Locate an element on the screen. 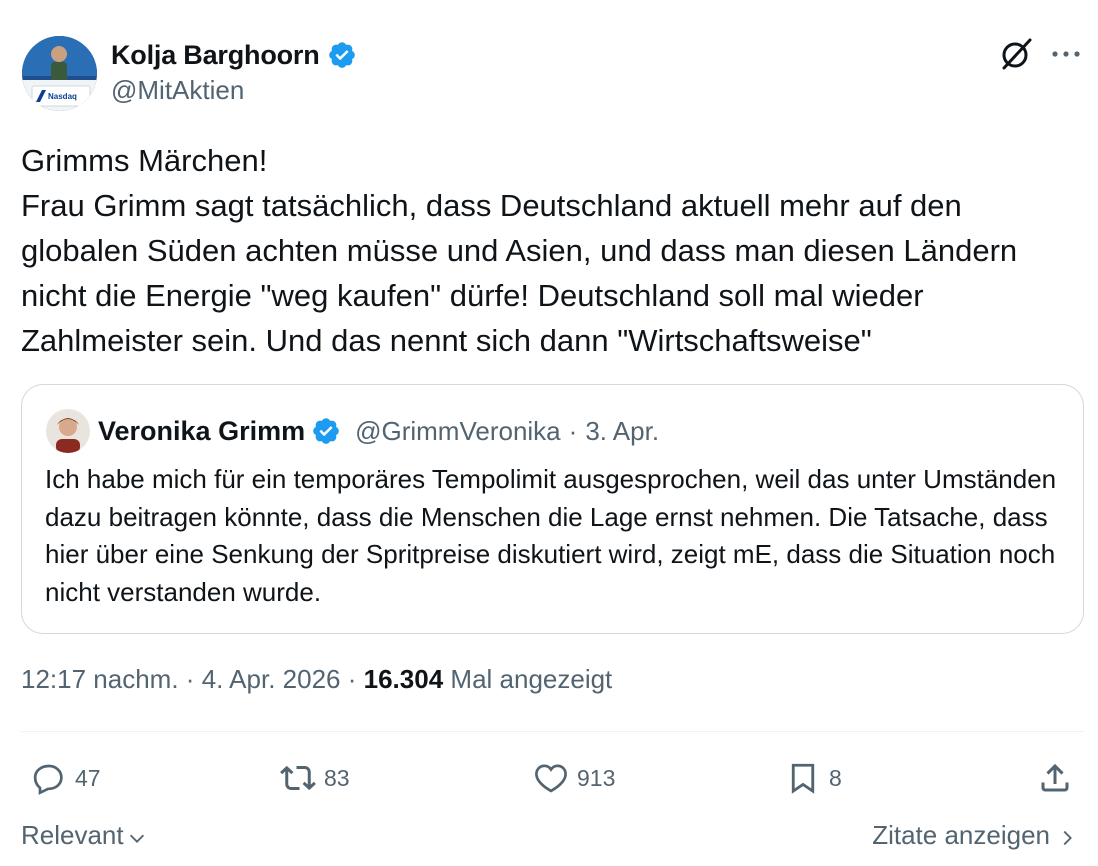 The image size is (1098, 866). action-bar: 47 83 913 8 is located at coordinates (552, 778).